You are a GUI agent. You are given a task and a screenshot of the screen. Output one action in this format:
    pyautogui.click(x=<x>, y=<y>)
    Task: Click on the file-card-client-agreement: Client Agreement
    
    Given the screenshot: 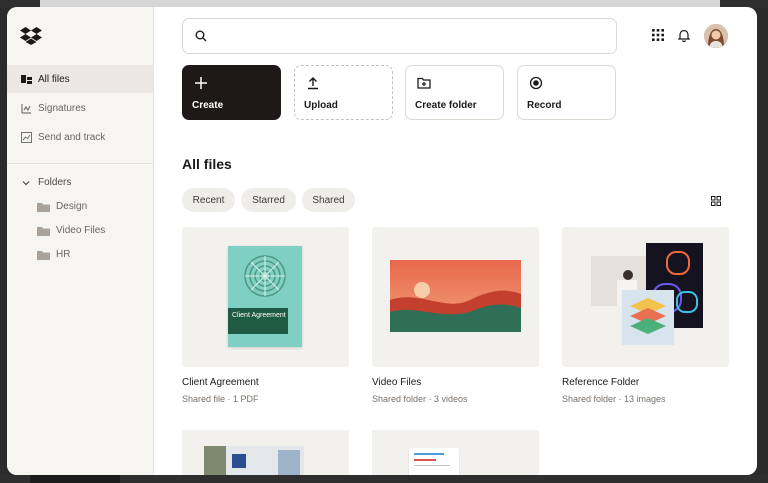 What is the action you would take?
    pyautogui.click(x=265, y=297)
    